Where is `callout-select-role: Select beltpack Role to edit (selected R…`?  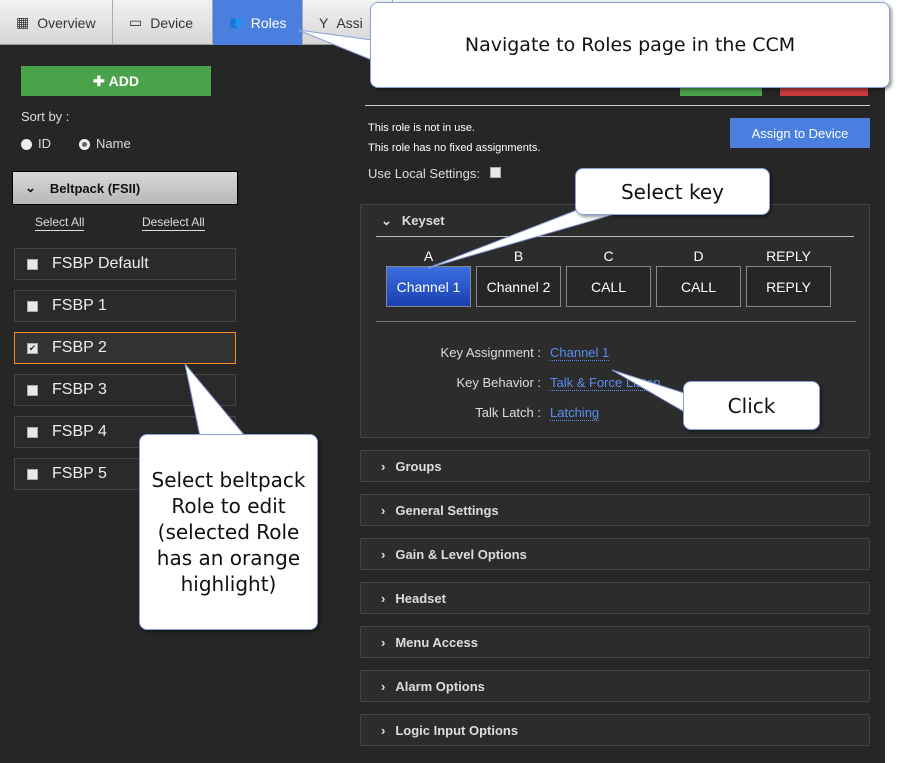 callout-select-role: Select beltpack Role to edit (selected R… is located at coordinates (228, 532).